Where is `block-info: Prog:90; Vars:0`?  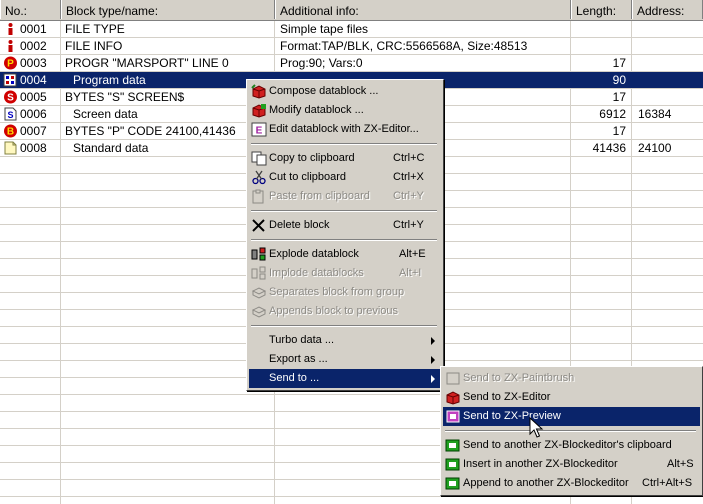 block-info: Prog:90; Vars:0 is located at coordinates (321, 63).